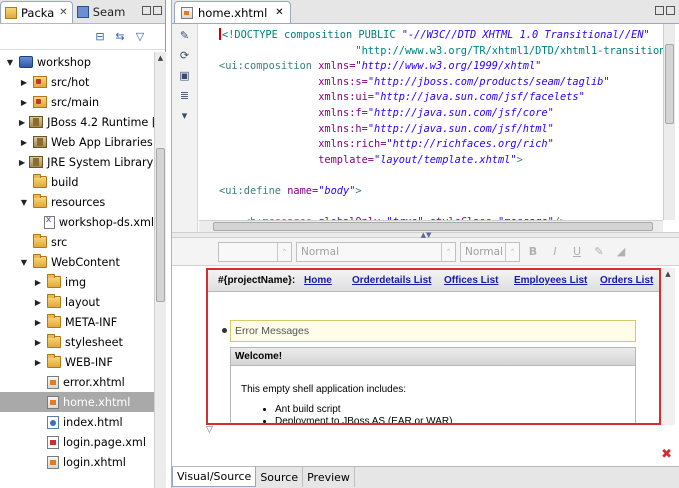 The height and width of the screenshot is (488, 679). What do you see at coordinates (185, 55) in the screenshot?
I see `refresh-icon: ⟳` at bounding box center [185, 55].